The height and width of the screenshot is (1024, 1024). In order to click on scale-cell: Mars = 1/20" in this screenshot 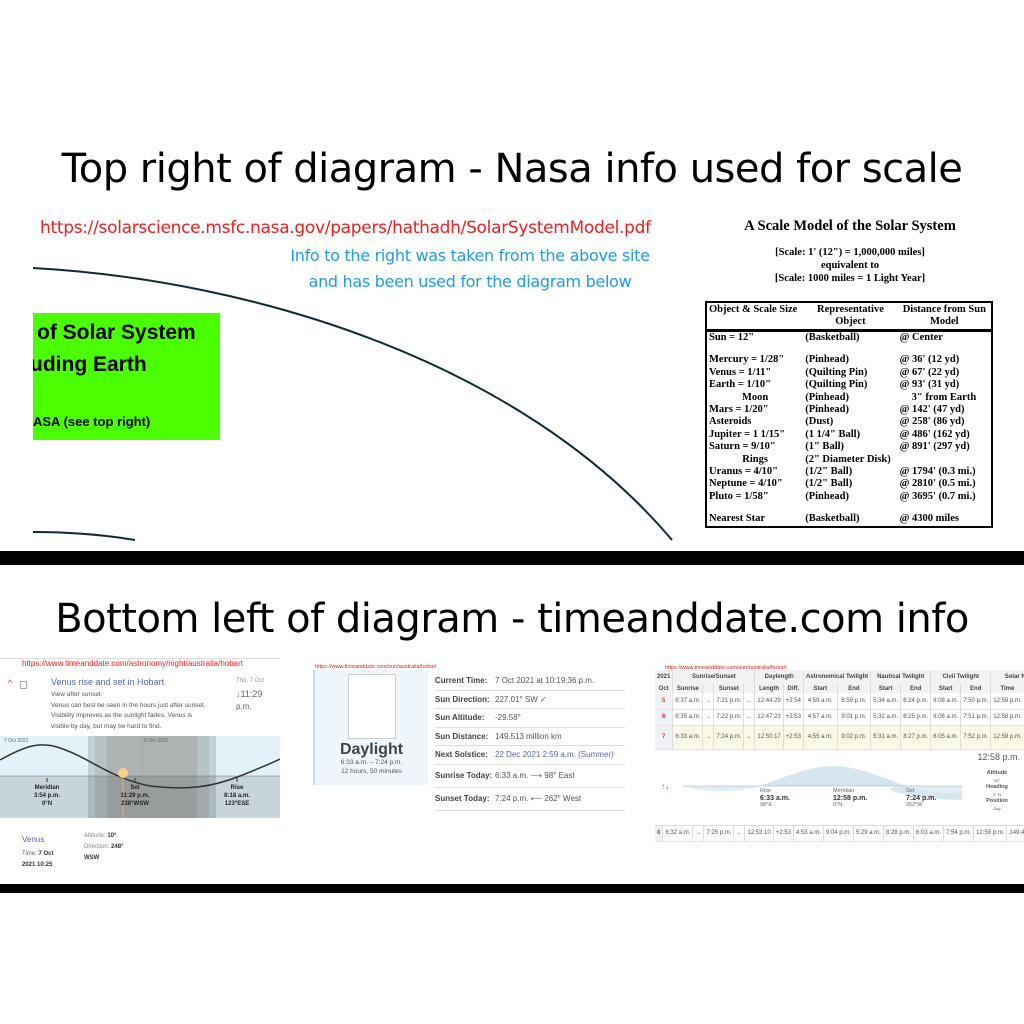, I will do `click(739, 410)`.